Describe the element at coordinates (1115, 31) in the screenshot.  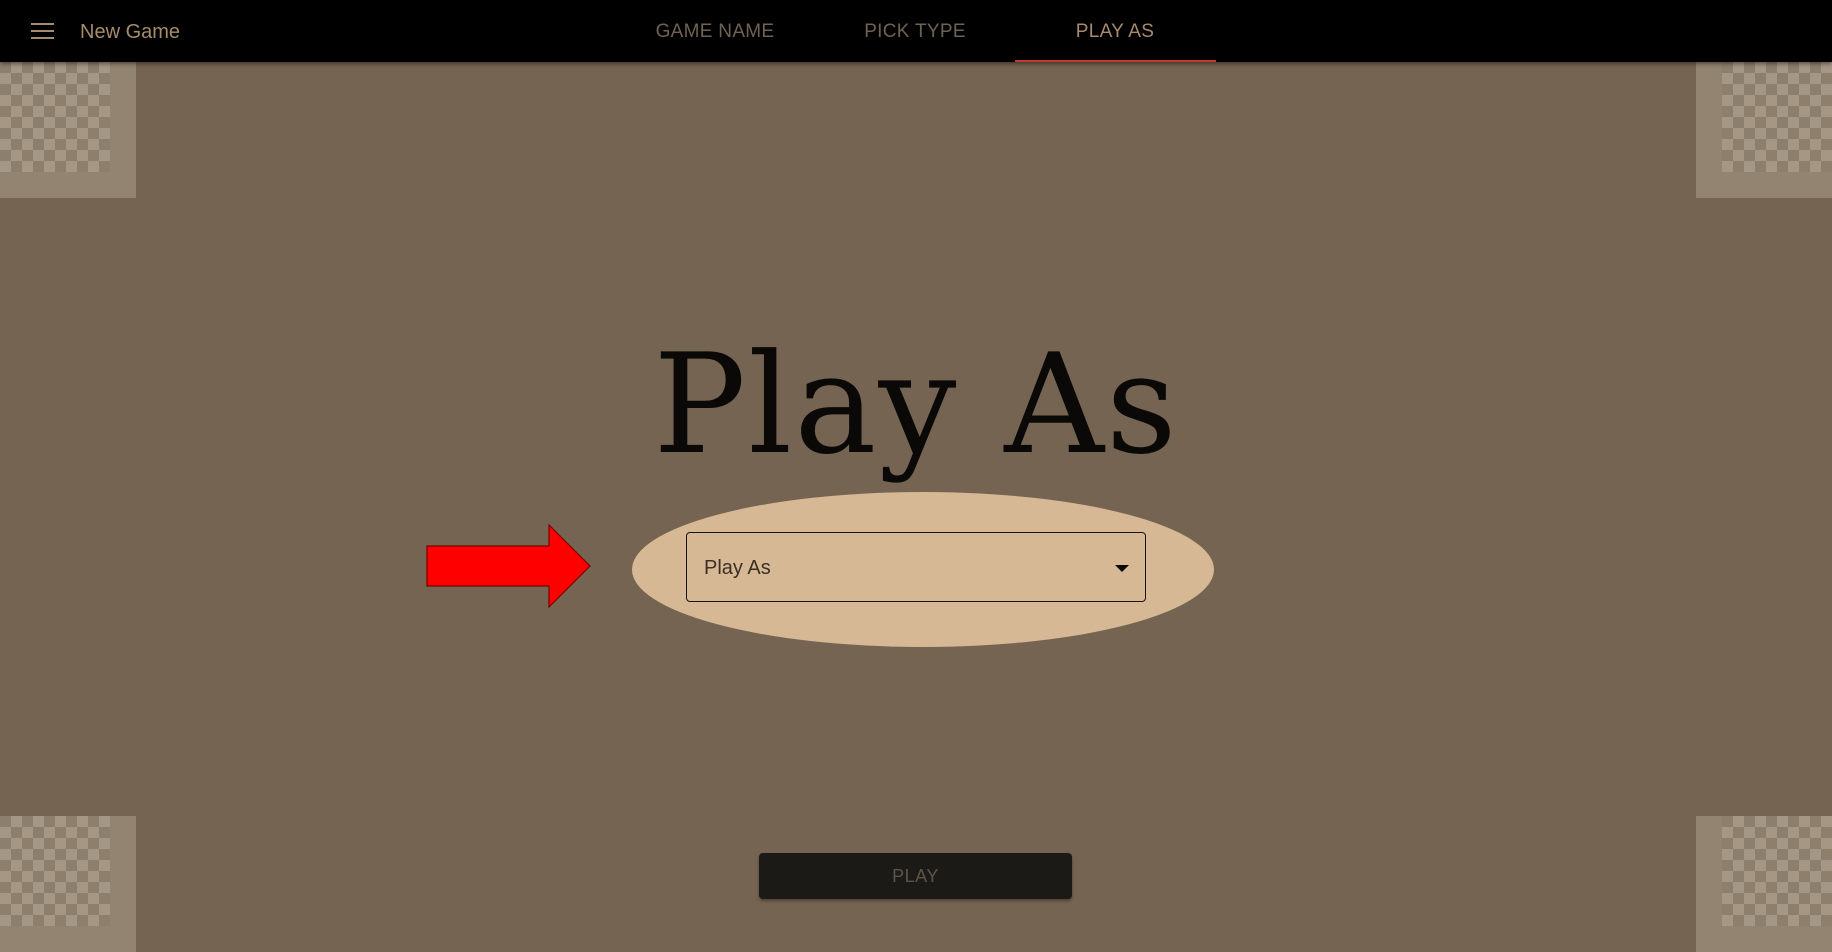
I see `tab-play-as: PLAY AS` at that location.